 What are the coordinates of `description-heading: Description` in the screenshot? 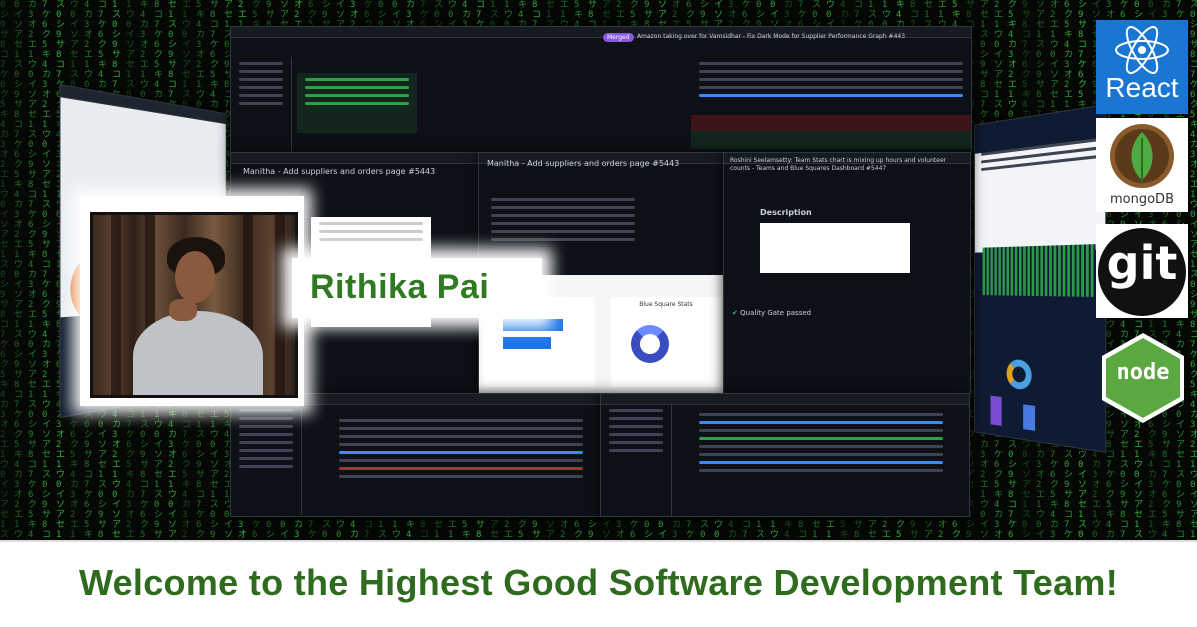 It's located at (786, 212).